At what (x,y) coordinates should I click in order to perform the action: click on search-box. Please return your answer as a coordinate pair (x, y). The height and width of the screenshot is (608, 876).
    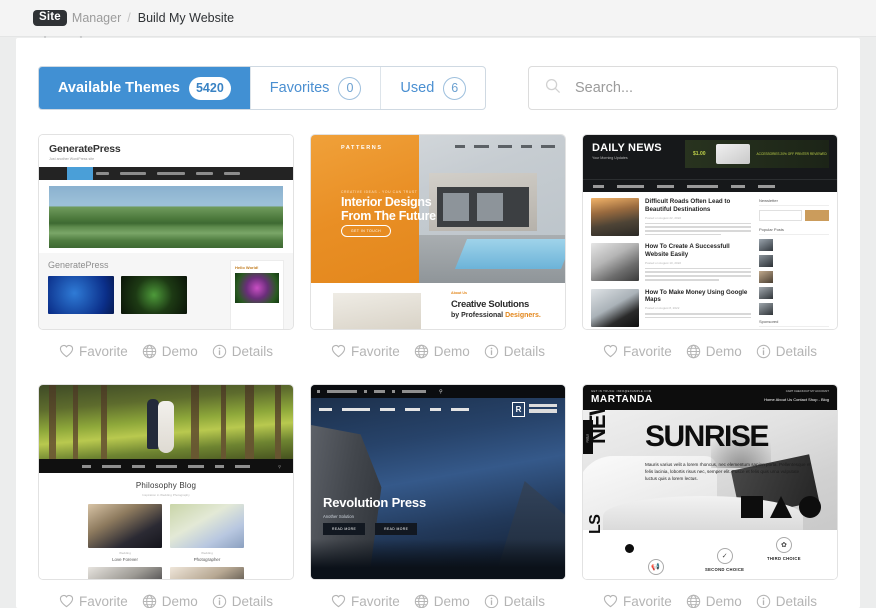
    Looking at the image, I should click on (683, 88).